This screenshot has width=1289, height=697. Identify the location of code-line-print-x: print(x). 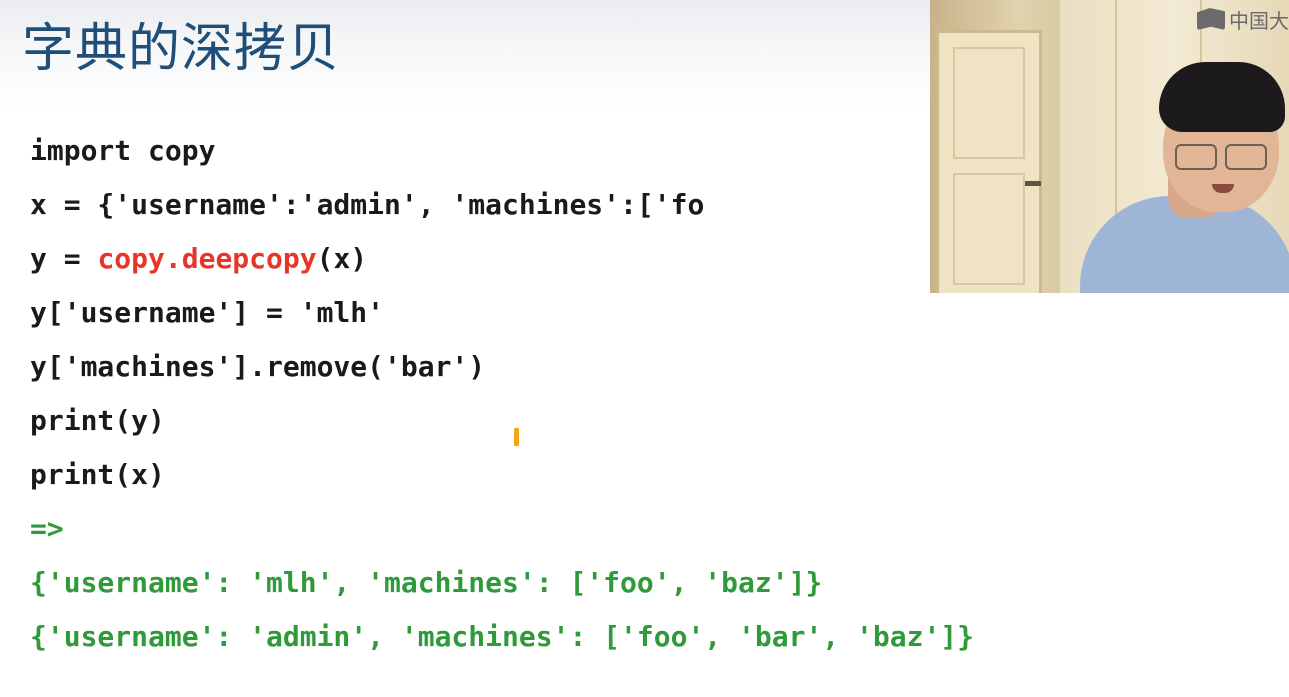
(97, 474).